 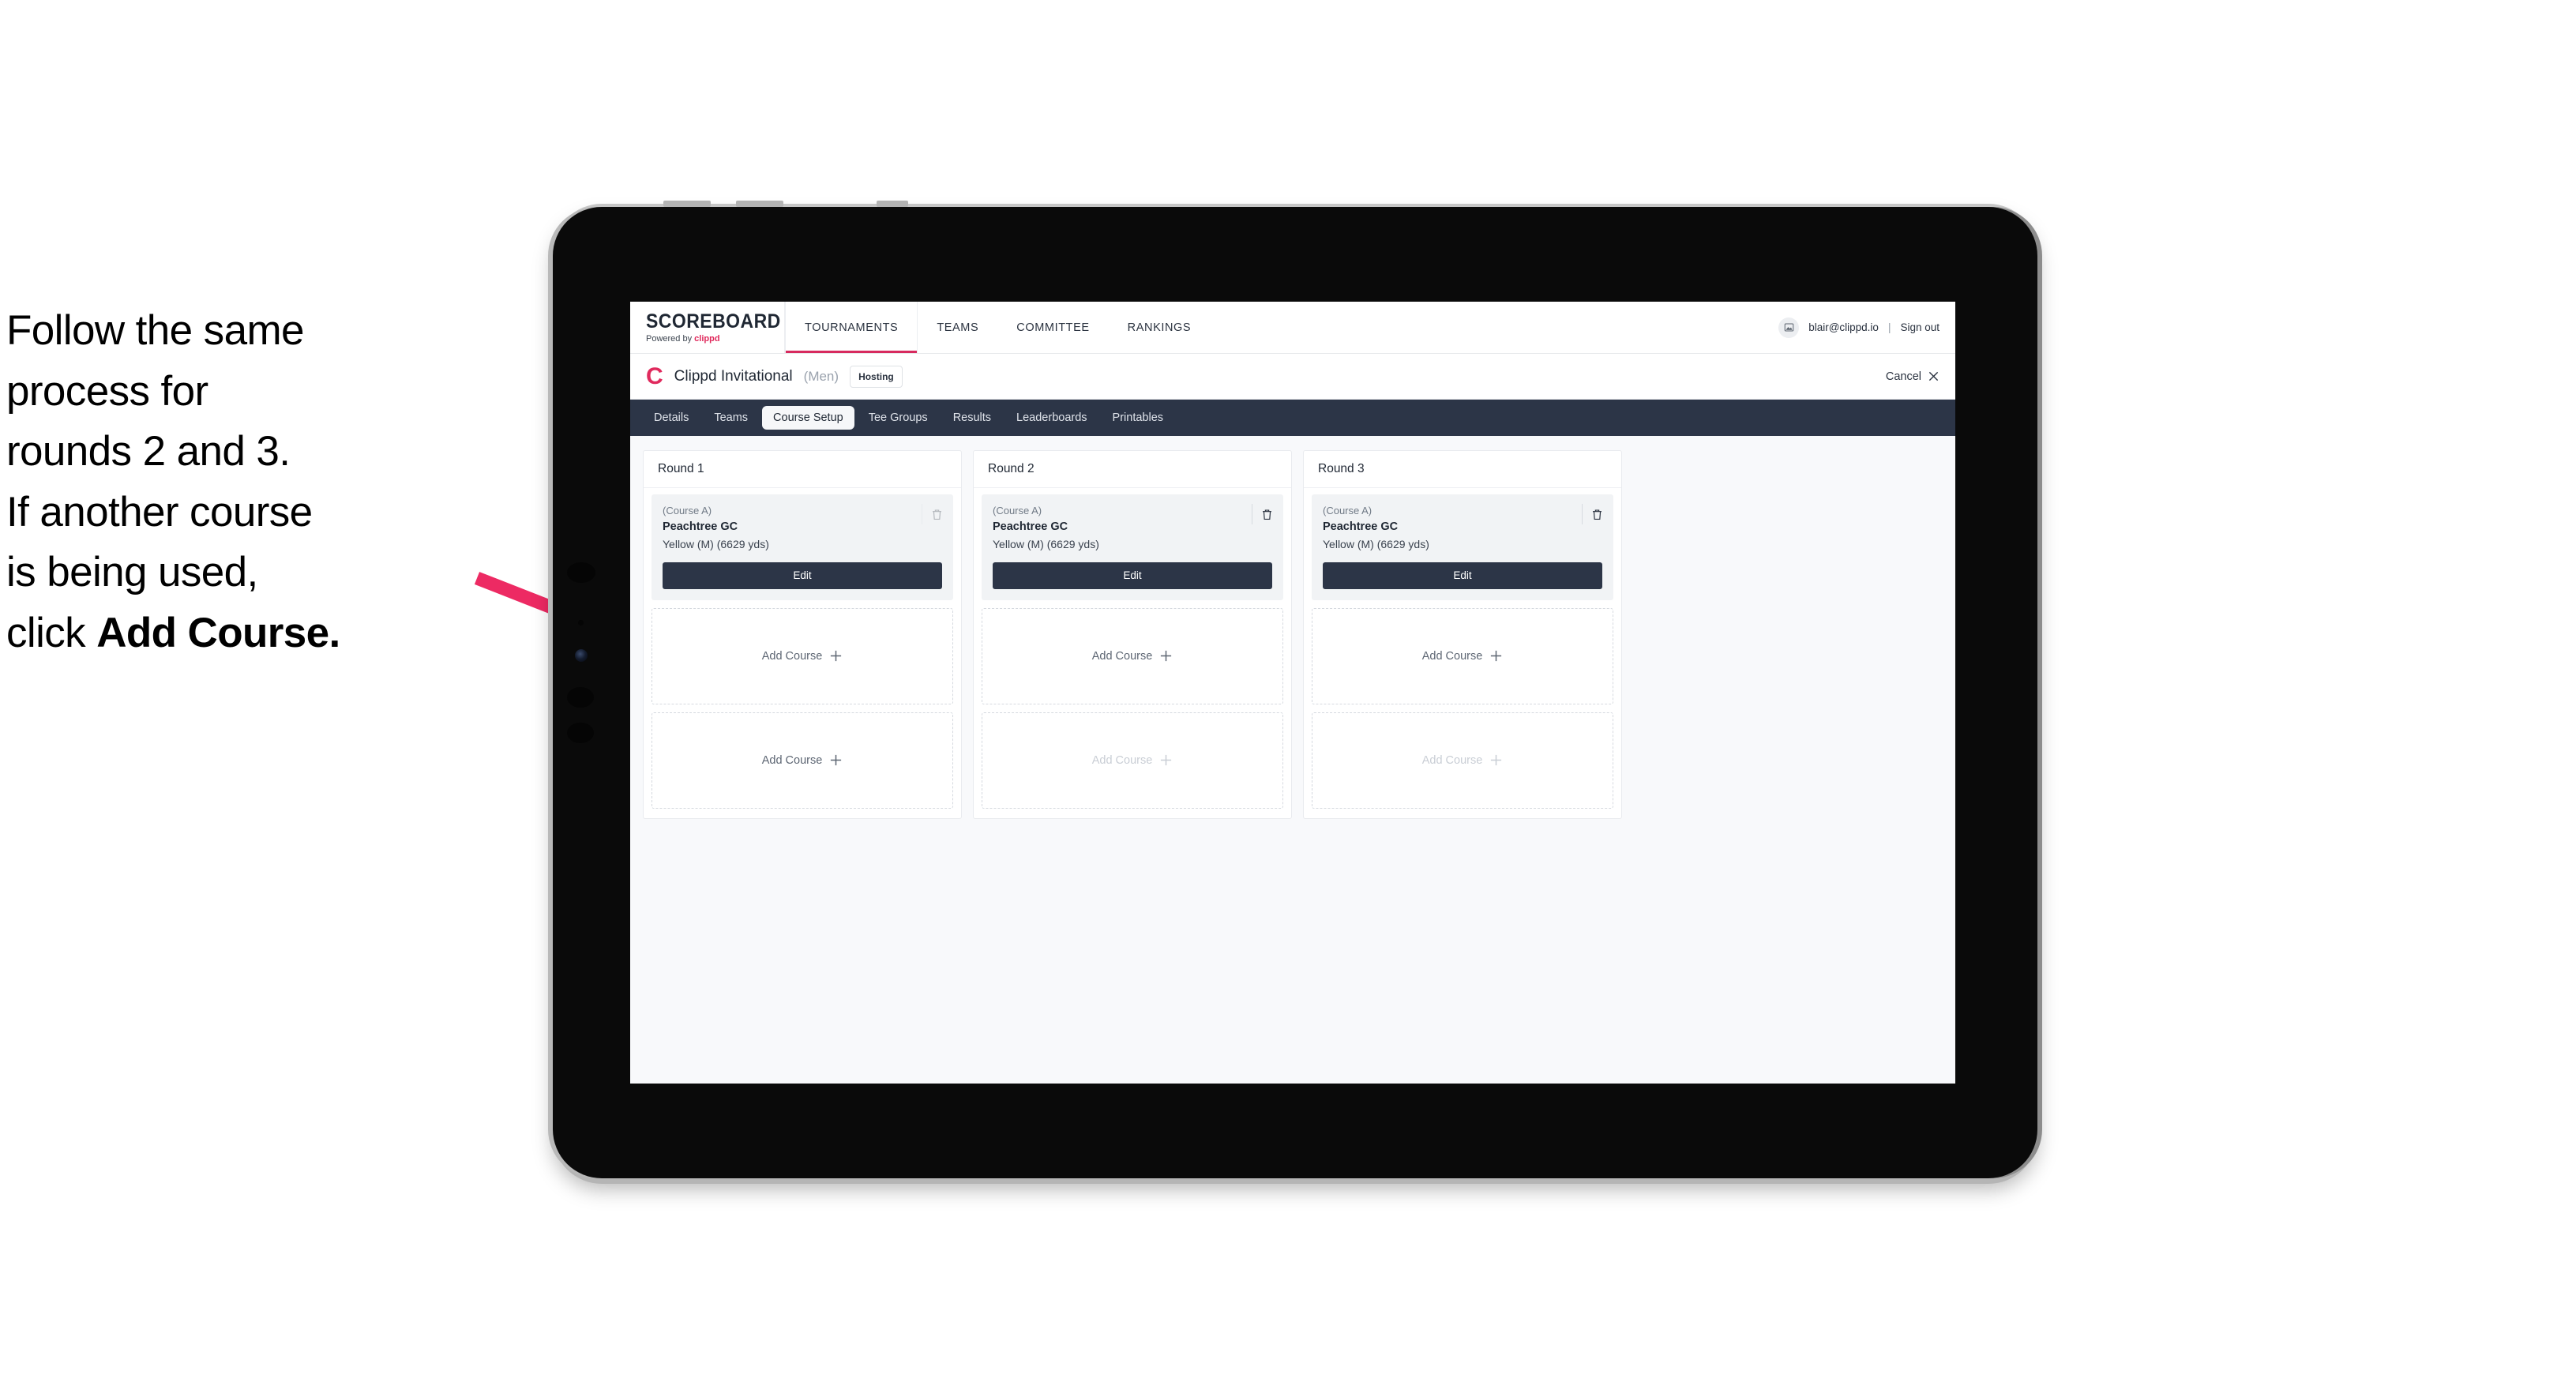 I want to click on nav-item-tournaments: TOURNAMENTS, so click(x=851, y=327).